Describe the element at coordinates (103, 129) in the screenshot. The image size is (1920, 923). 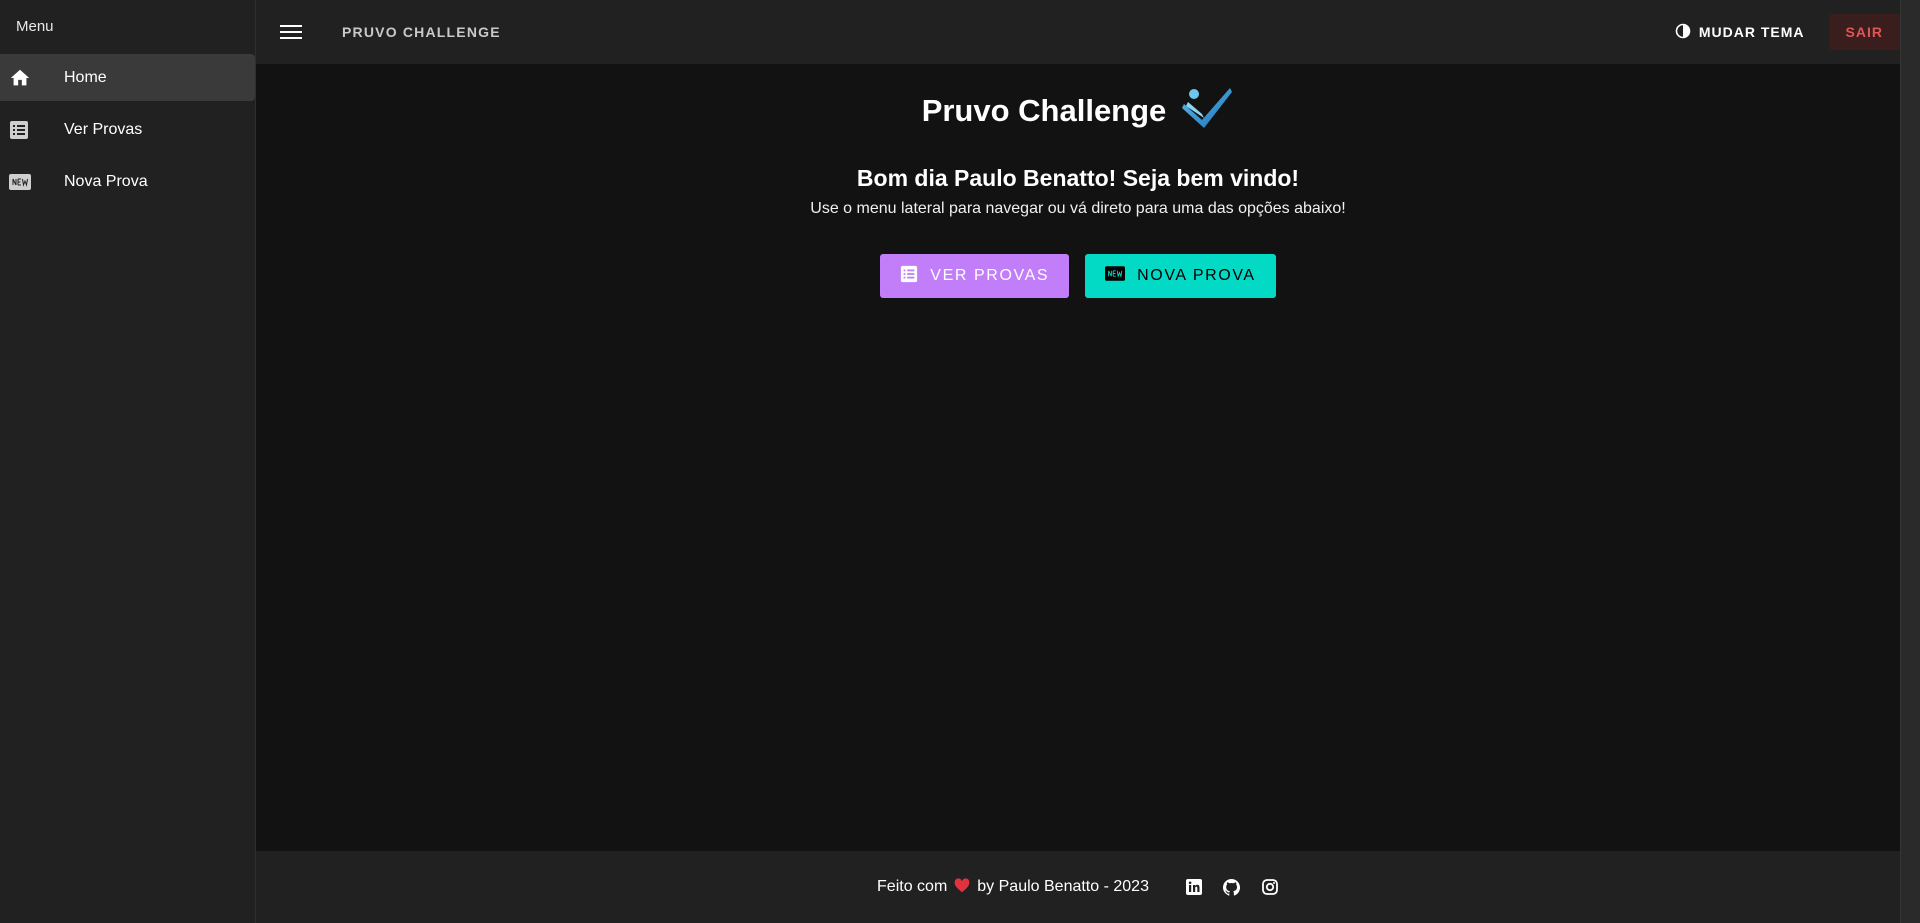
I see `sidebar-item-label: Ver Provas` at that location.